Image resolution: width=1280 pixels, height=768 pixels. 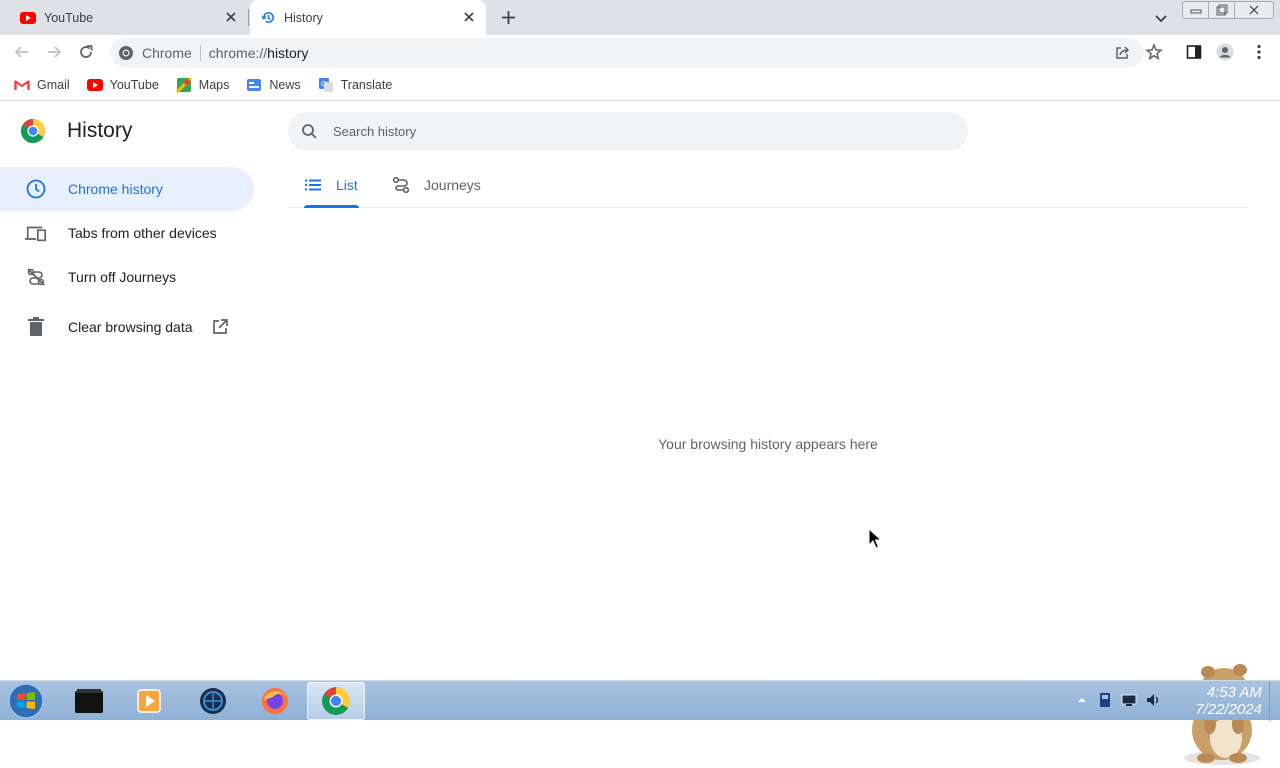 What do you see at coordinates (1082, 700) in the screenshot?
I see `tray-expand-icon` at bounding box center [1082, 700].